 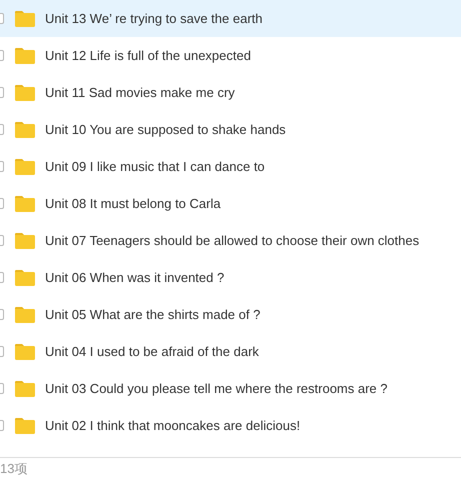 I want to click on folder-name: Unit 05 What are the shirts made of ?, so click(x=152, y=314).